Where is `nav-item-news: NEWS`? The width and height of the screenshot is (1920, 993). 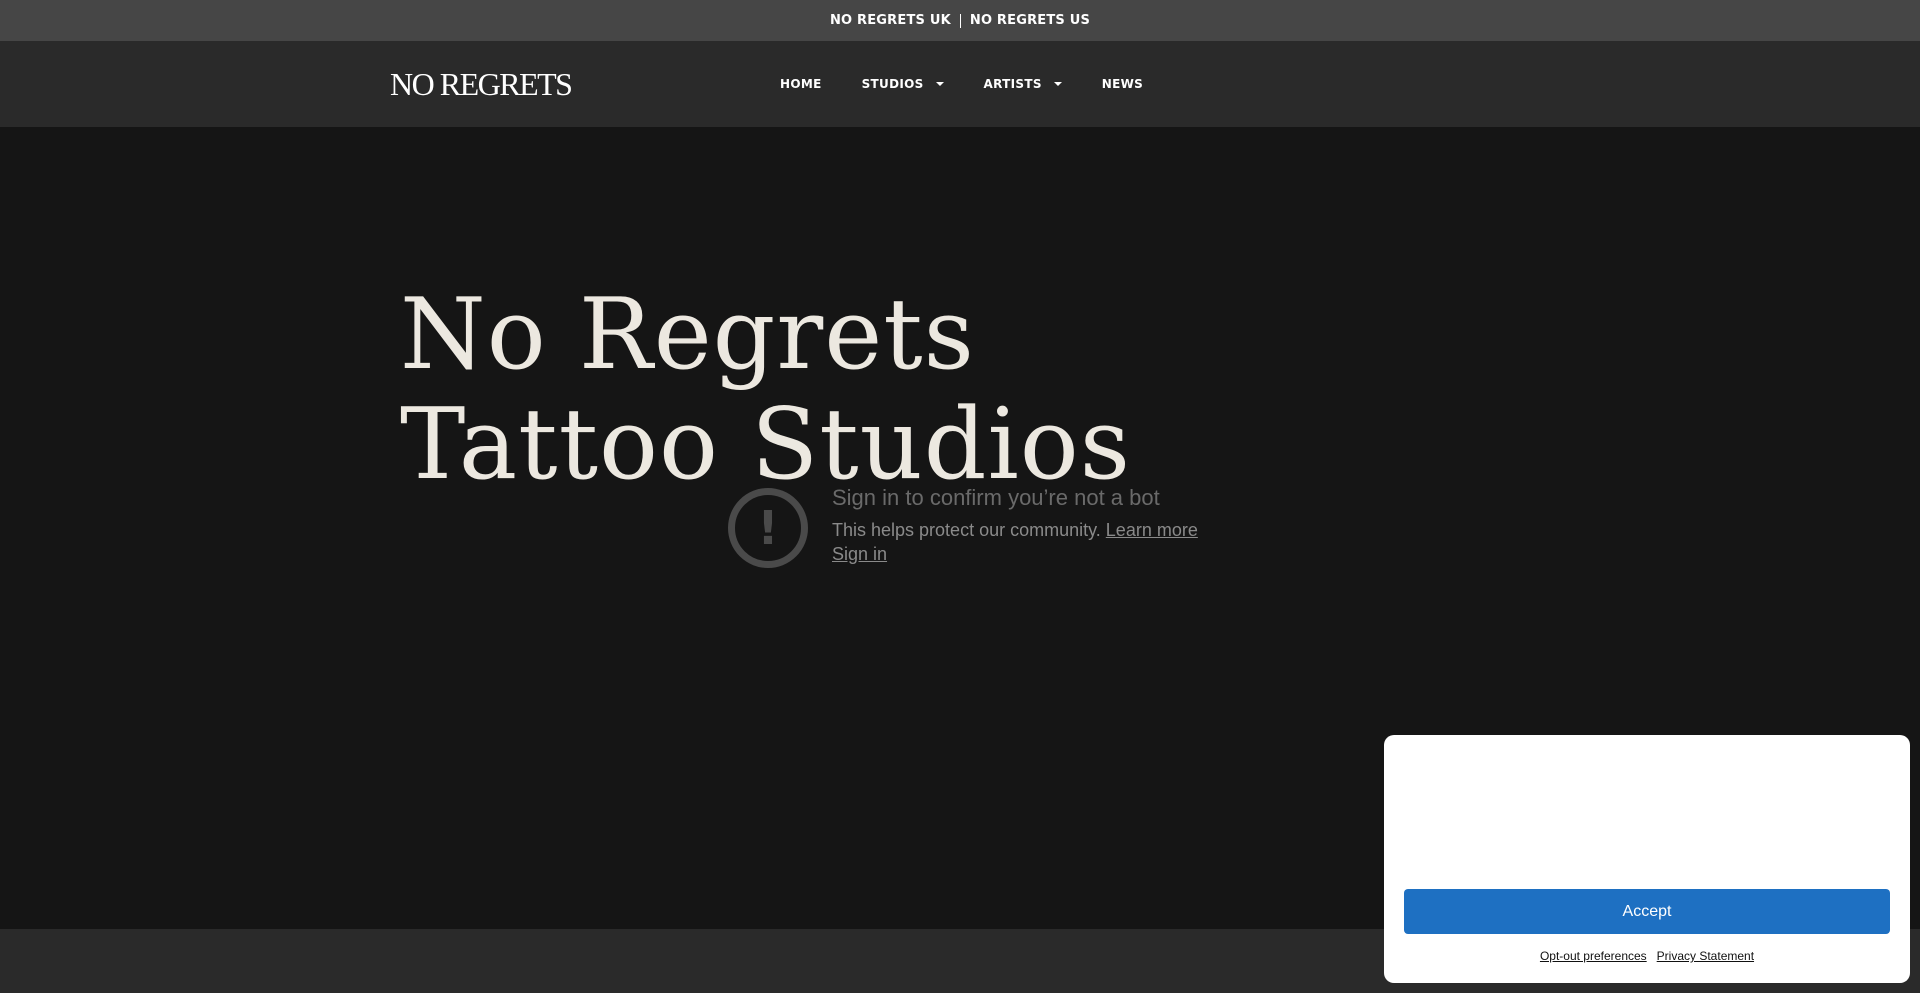
nav-item-news: NEWS is located at coordinates (1122, 84).